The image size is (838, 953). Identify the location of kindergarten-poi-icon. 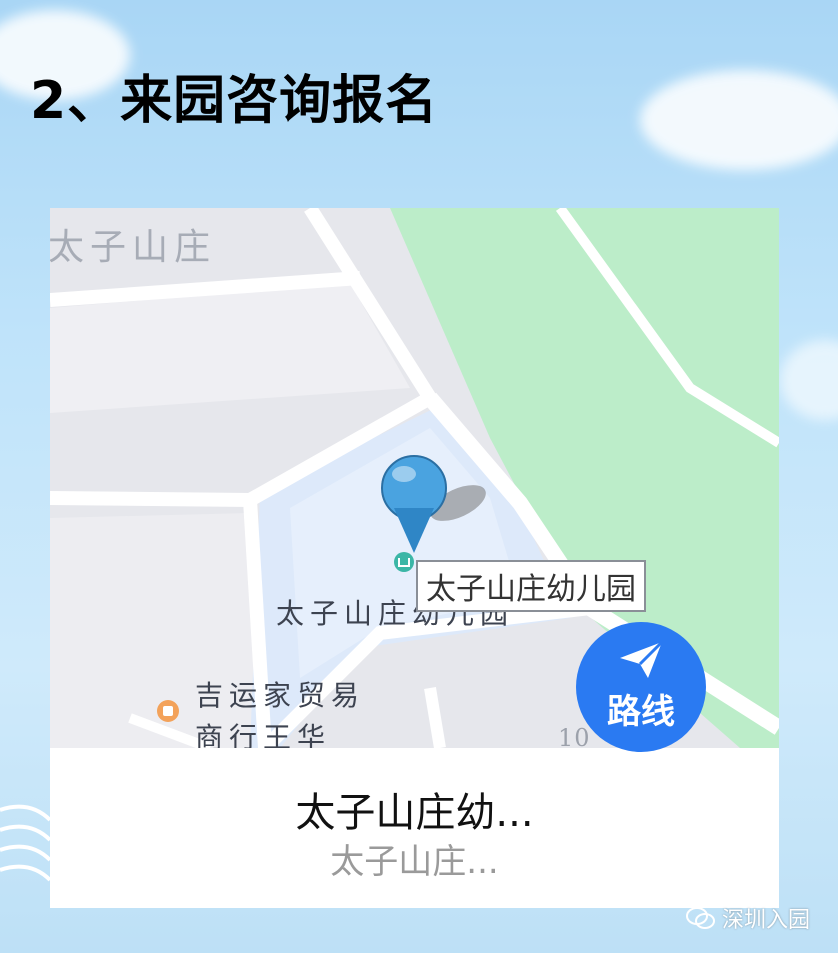
(404, 562).